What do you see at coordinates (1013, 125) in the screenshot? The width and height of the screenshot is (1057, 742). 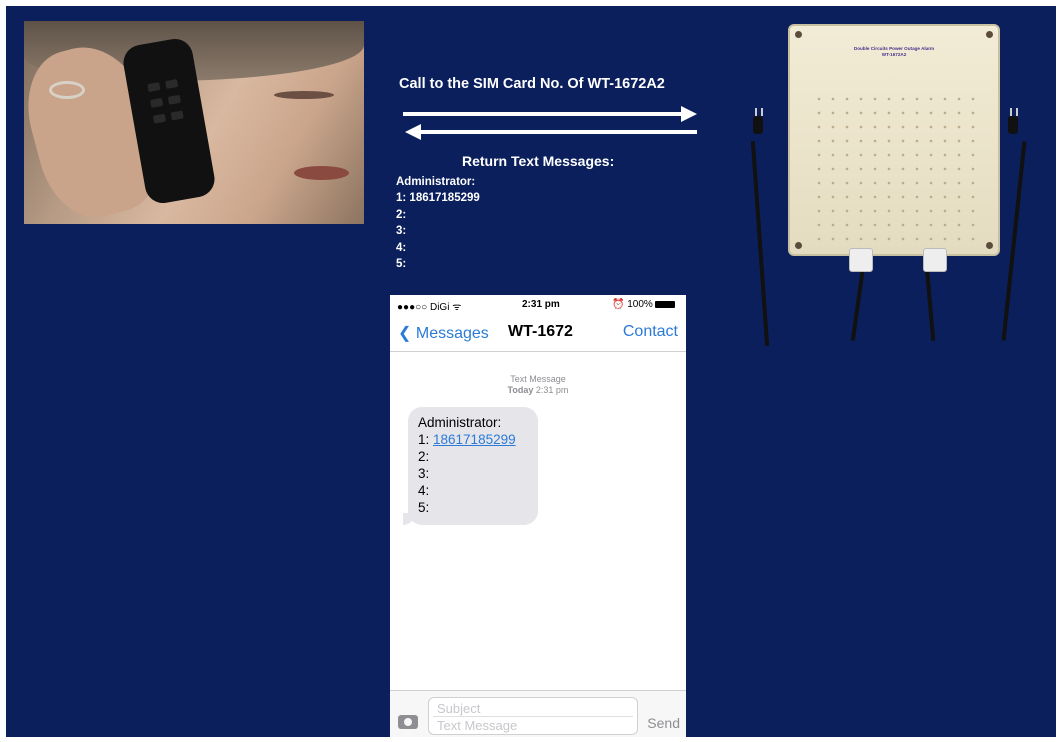 I see `right-plug` at bounding box center [1013, 125].